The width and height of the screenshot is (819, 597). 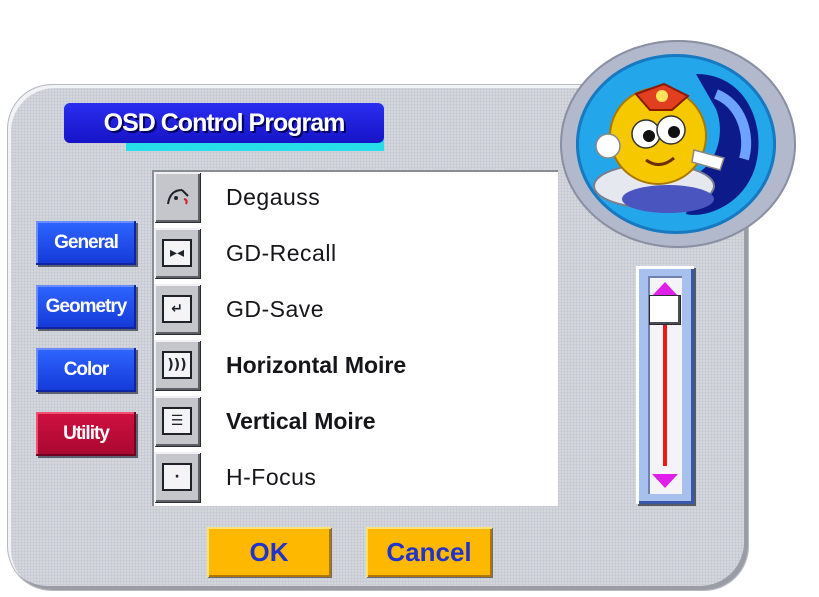 I want to click on nav-button-general: General, so click(x=86, y=243).